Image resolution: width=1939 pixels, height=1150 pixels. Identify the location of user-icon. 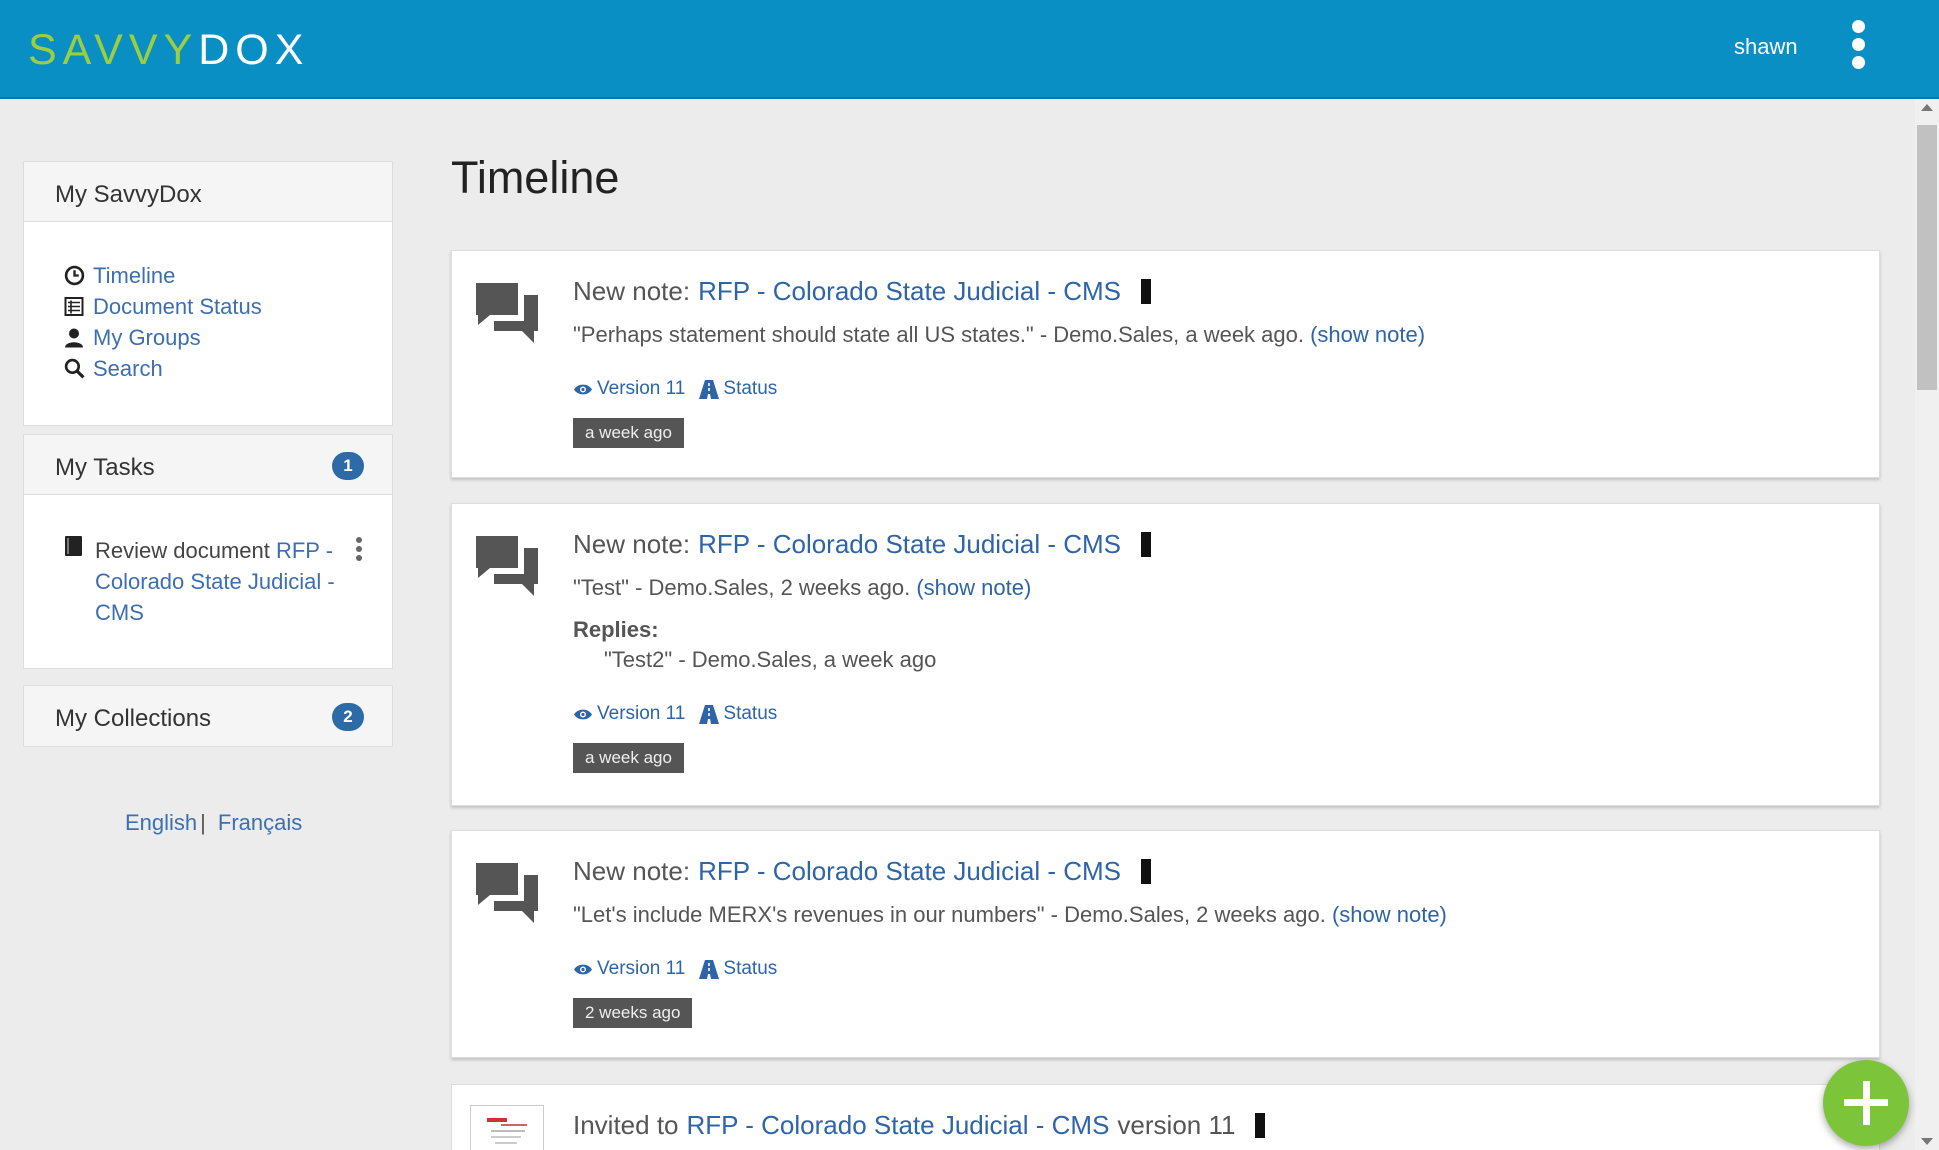
(74, 338).